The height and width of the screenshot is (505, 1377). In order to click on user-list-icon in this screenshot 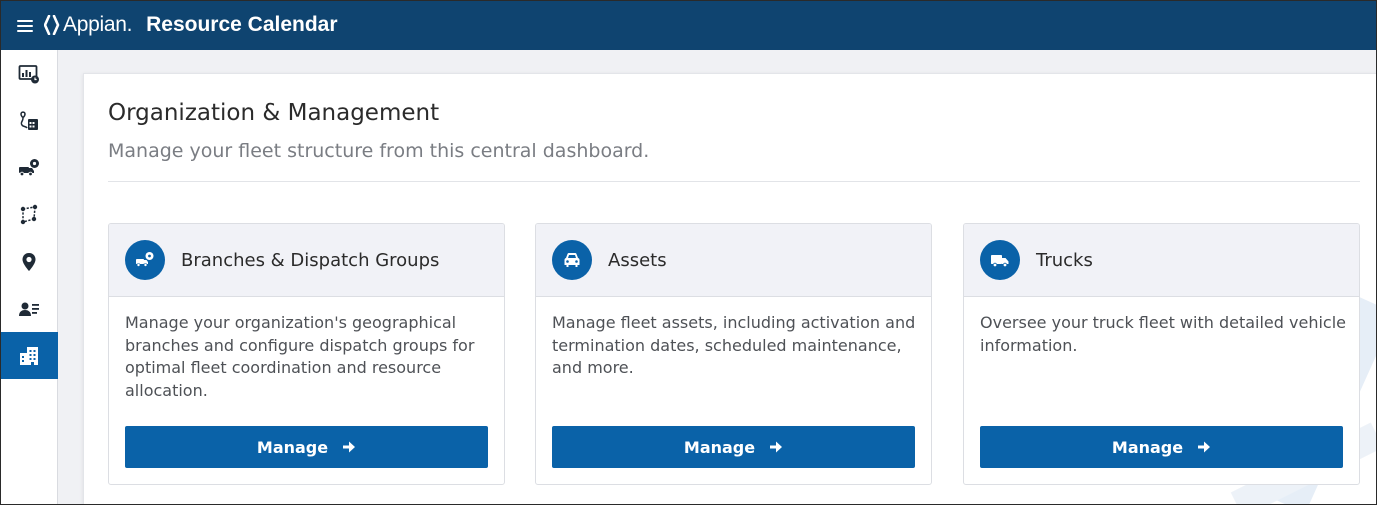, I will do `click(29, 309)`.